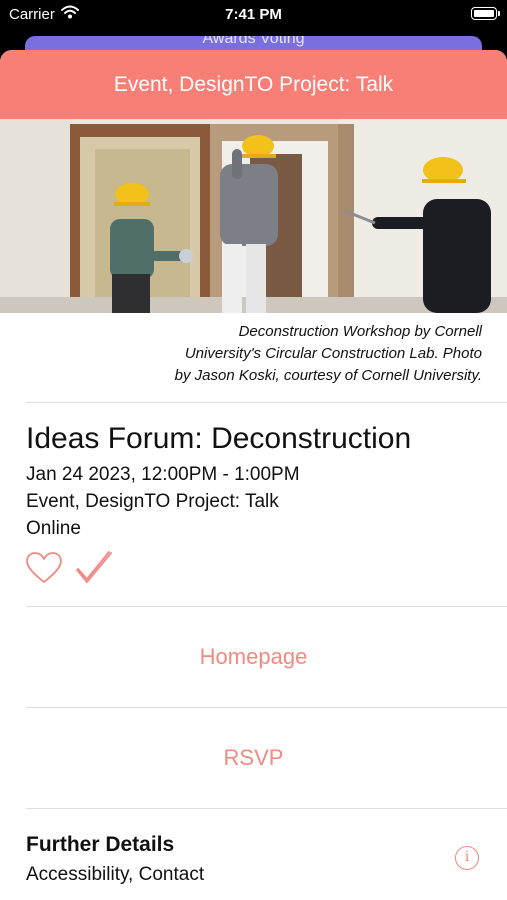  Describe the element at coordinates (115, 874) in the screenshot. I see `further-details-subtitle: Accessibility, Contact` at that location.